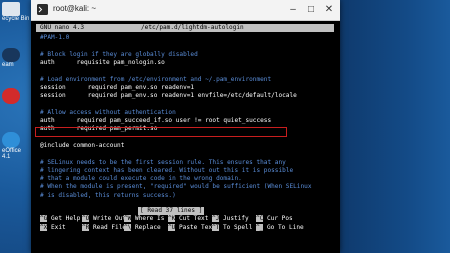  Describe the element at coordinates (148, 218) in the screenshot. I see `shortcut-label: Where Is` at that location.